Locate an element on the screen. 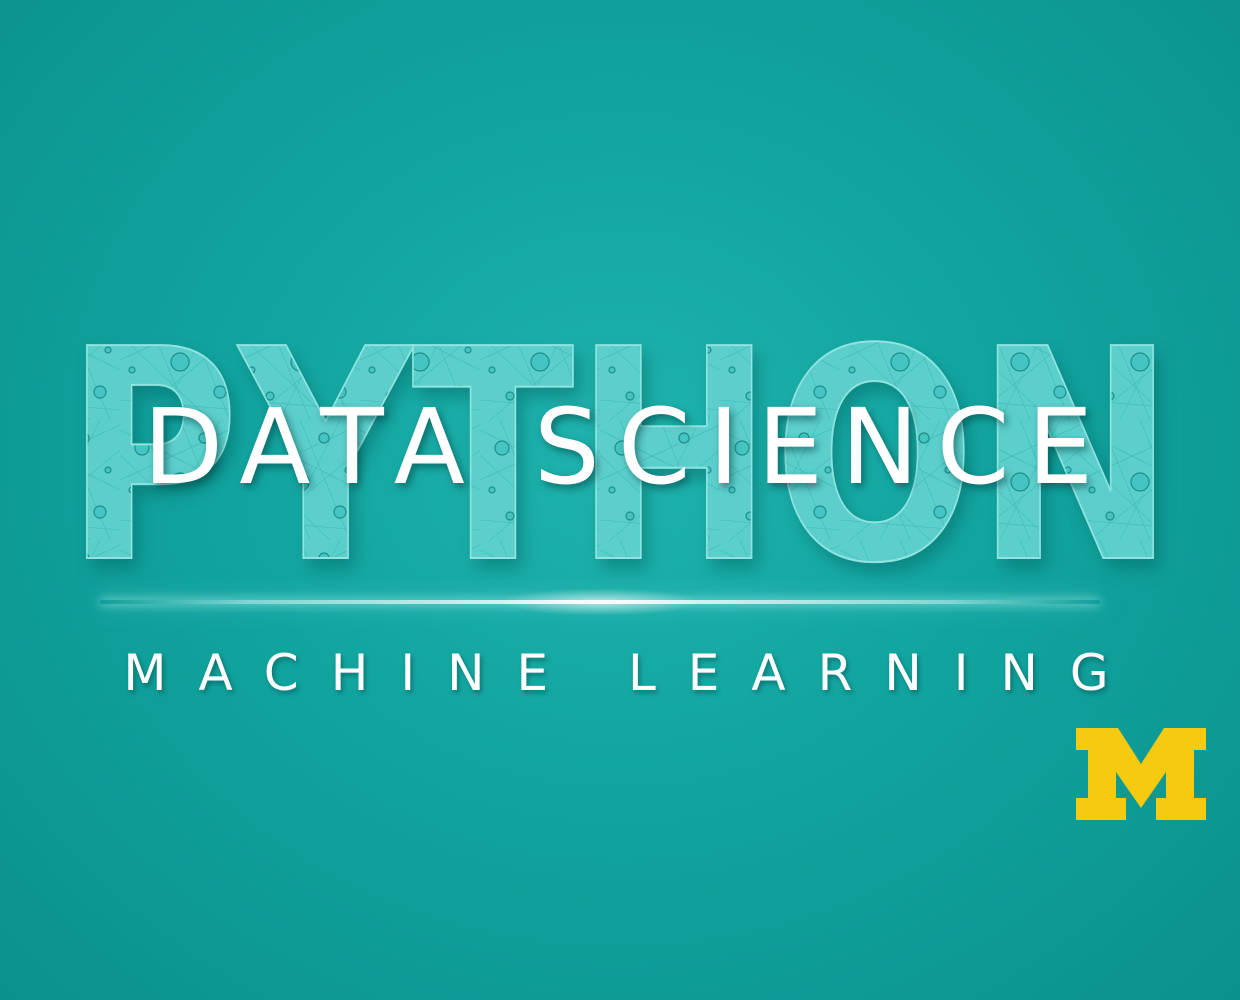 This screenshot has width=1240, height=1000. block-m-logo-icon is located at coordinates (1141, 774).